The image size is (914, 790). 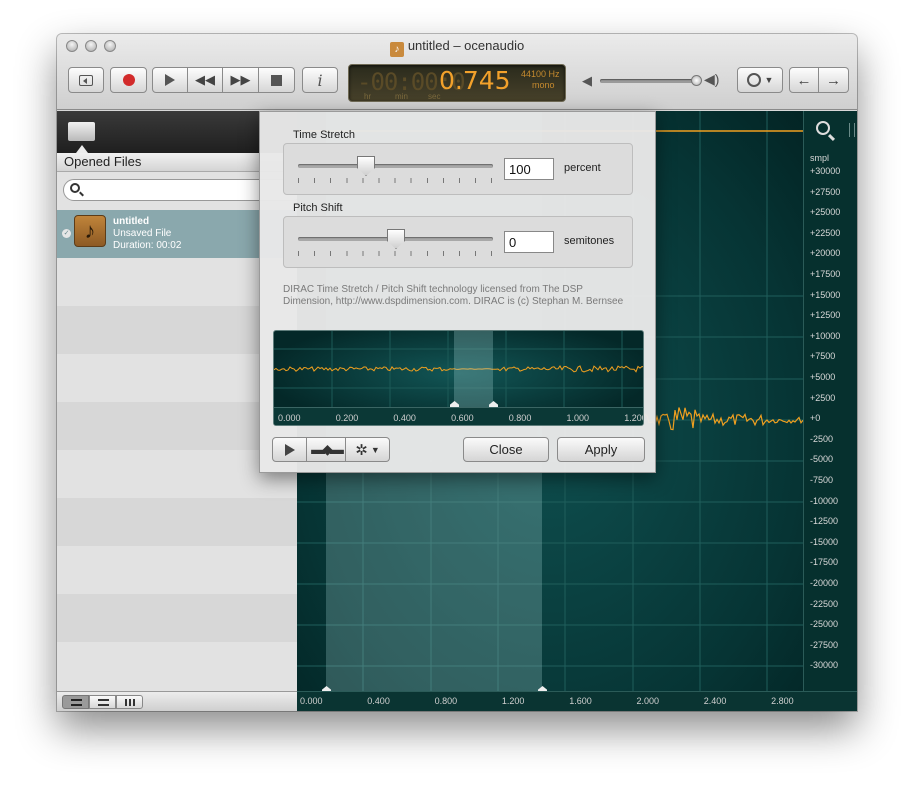 I want to click on pitch-shift-label: Pitch Shift, so click(x=318, y=208).